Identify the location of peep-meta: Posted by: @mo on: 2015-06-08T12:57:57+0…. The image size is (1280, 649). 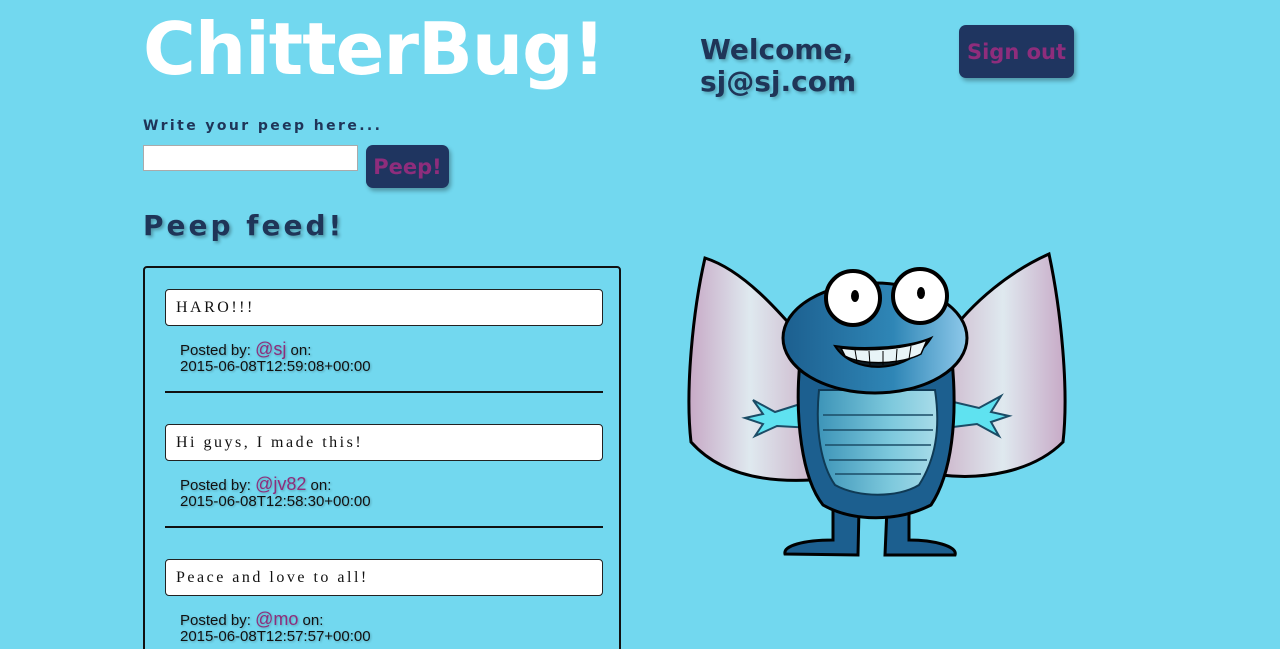
(275, 627).